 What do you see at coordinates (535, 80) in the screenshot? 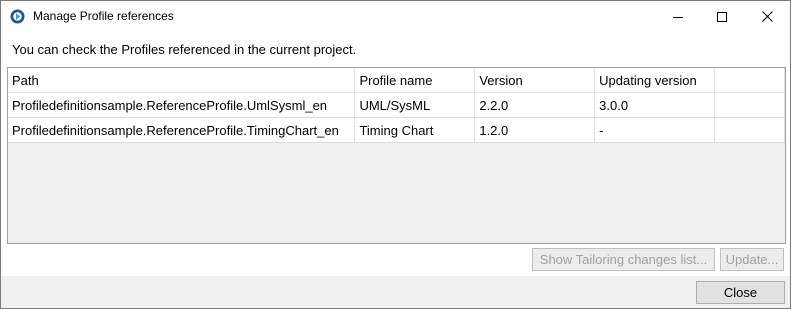
I see `column-header-version: Version` at bounding box center [535, 80].